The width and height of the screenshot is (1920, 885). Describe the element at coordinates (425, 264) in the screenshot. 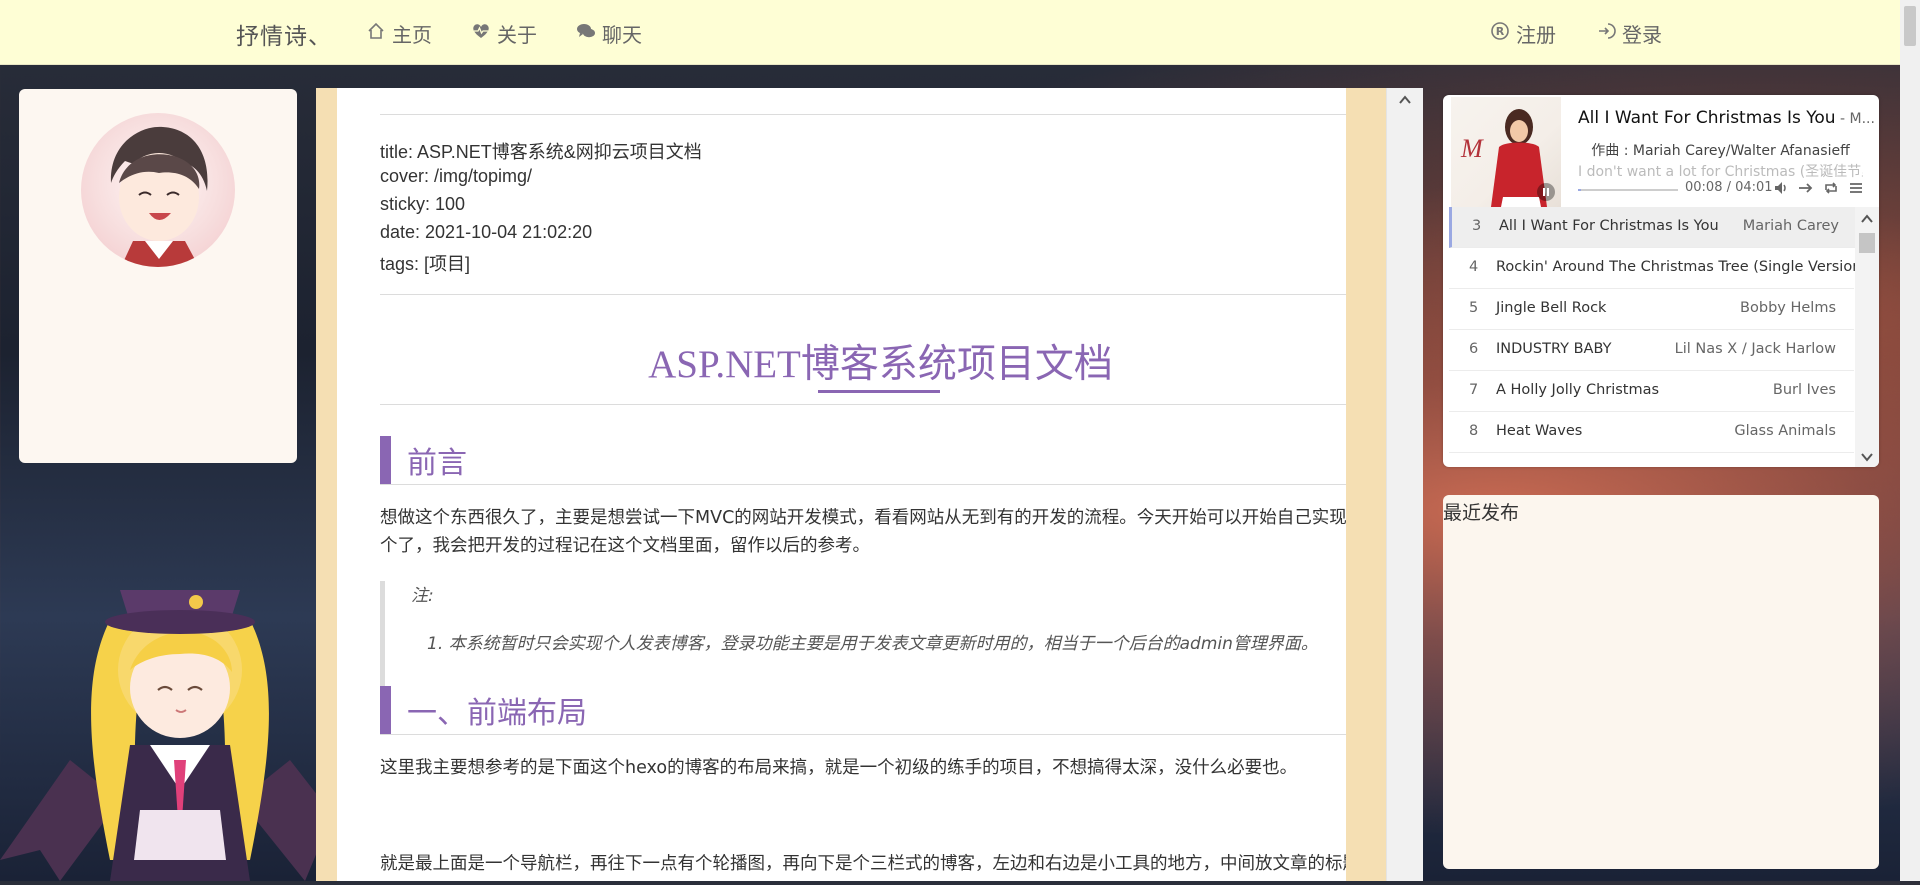

I see `front-matter-tags: tags: [项目]` at that location.